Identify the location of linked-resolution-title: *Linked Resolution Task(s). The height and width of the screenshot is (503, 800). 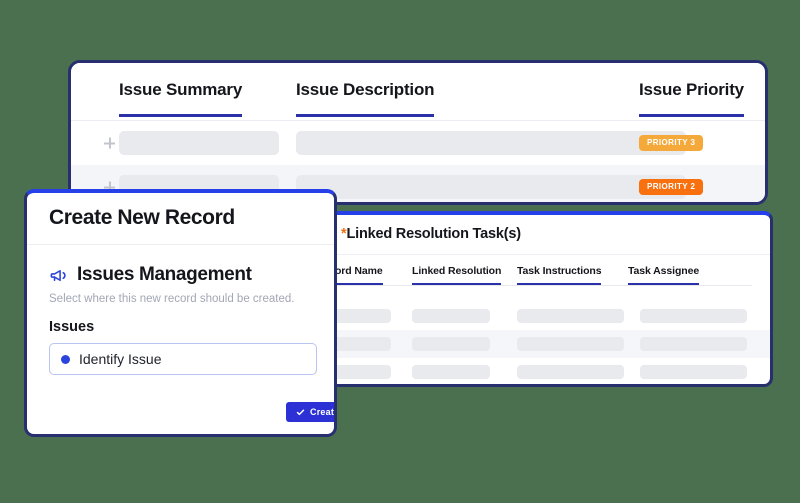
(431, 234).